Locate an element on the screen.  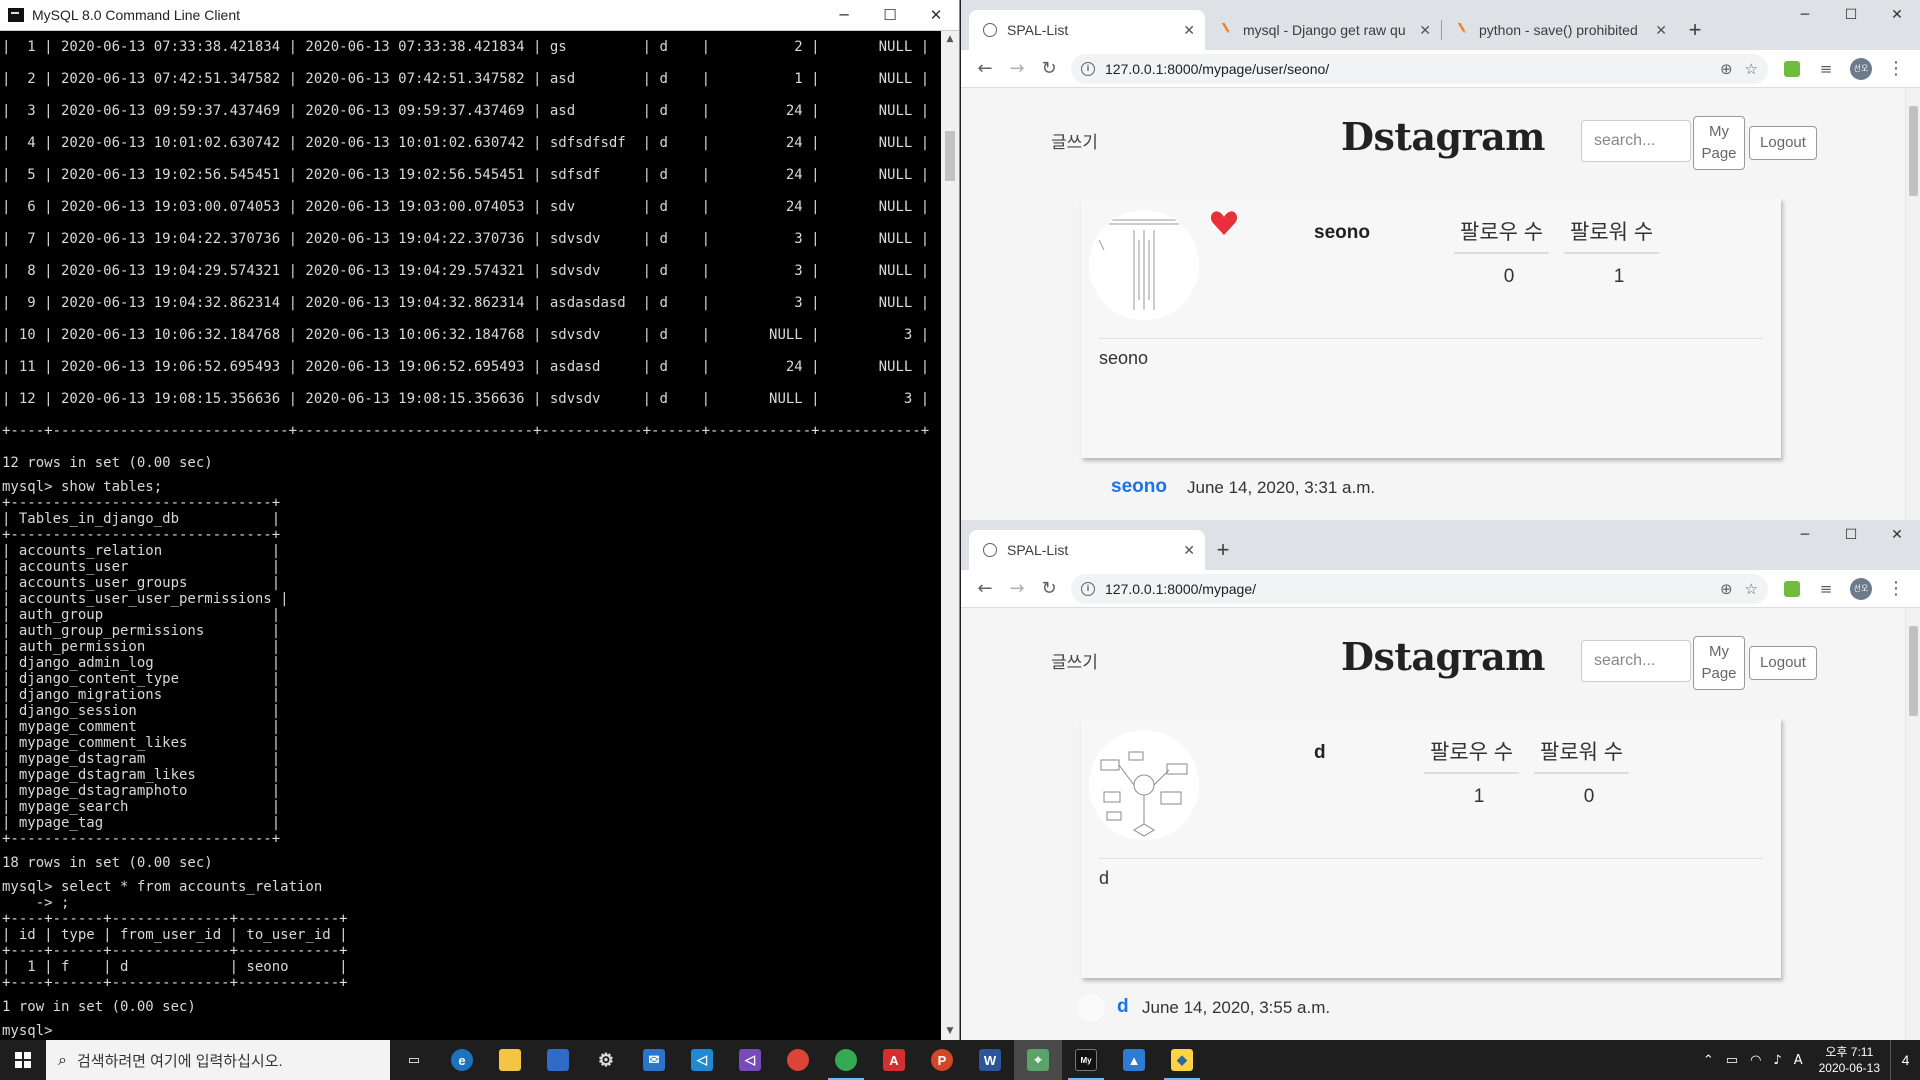
console-prompt: mysql> is located at coordinates (472, 1031).